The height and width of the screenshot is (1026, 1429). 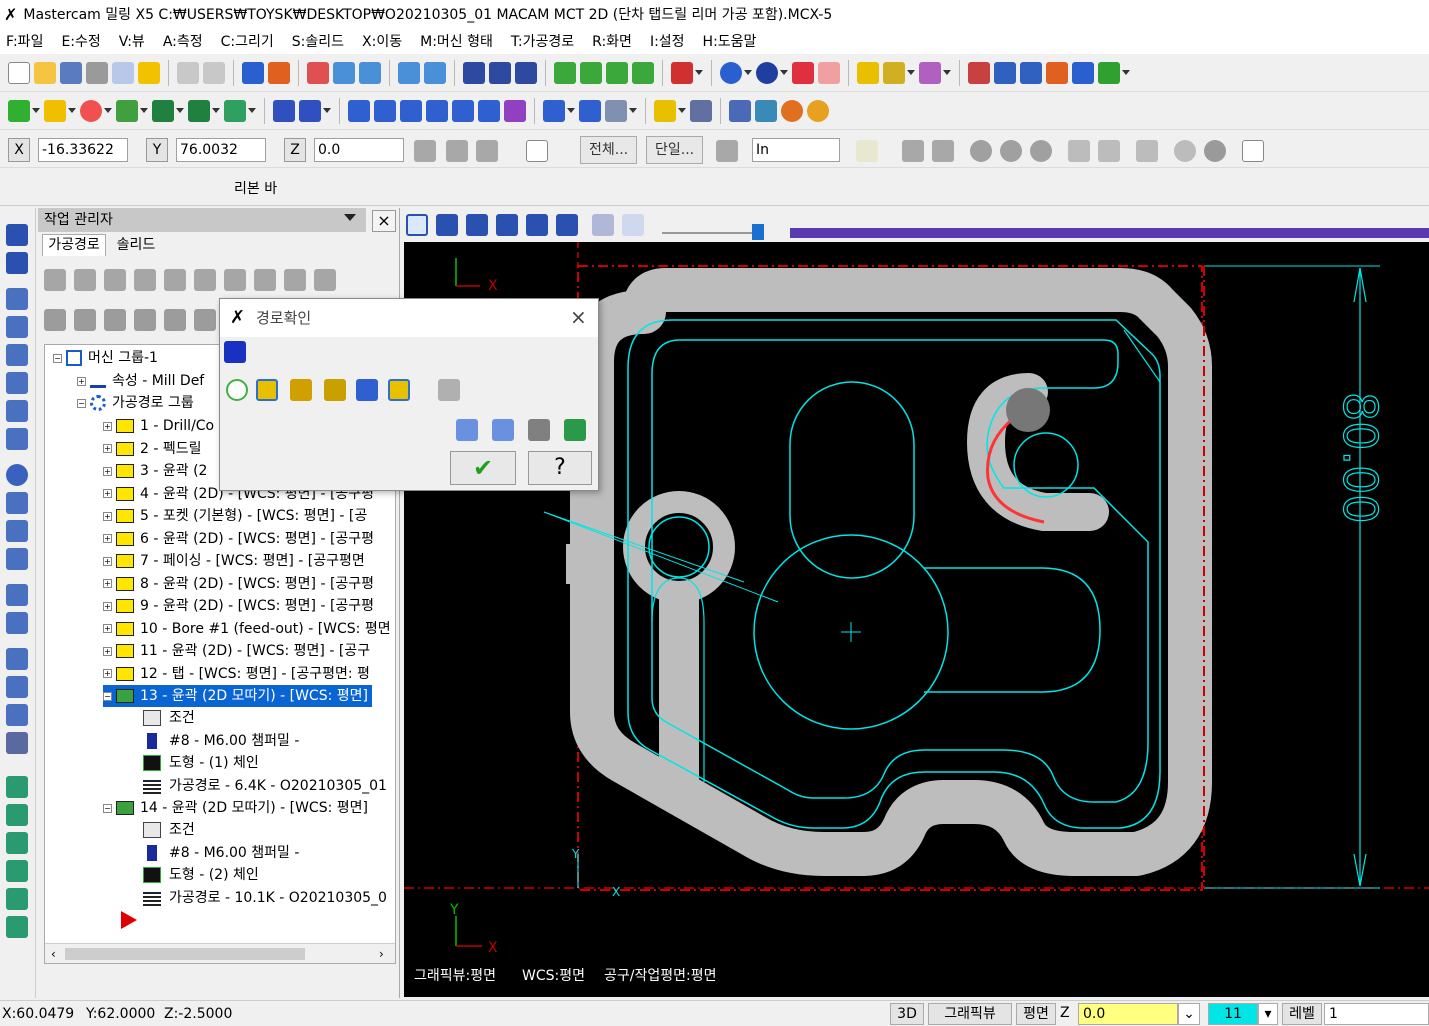 I want to click on menu-view: V:뷰, so click(x=132, y=41).